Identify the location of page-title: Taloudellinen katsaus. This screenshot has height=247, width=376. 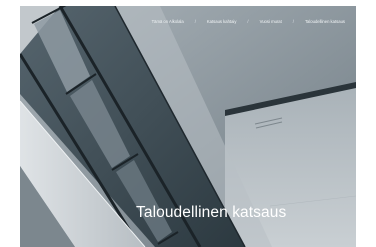
(211, 212).